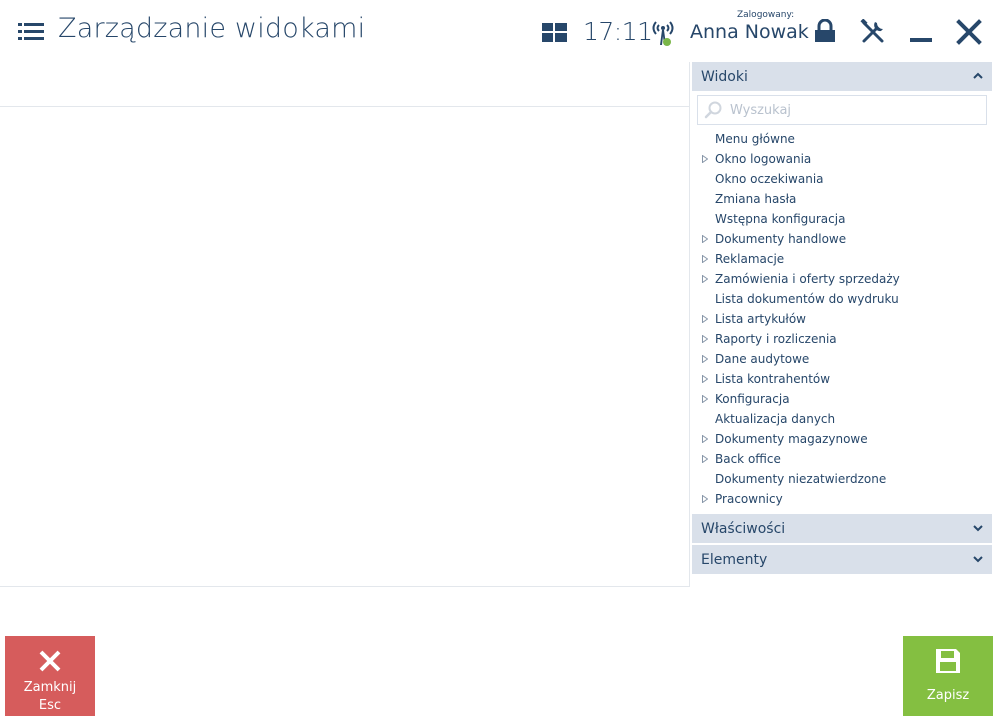  I want to click on close-window-button, so click(969, 32).